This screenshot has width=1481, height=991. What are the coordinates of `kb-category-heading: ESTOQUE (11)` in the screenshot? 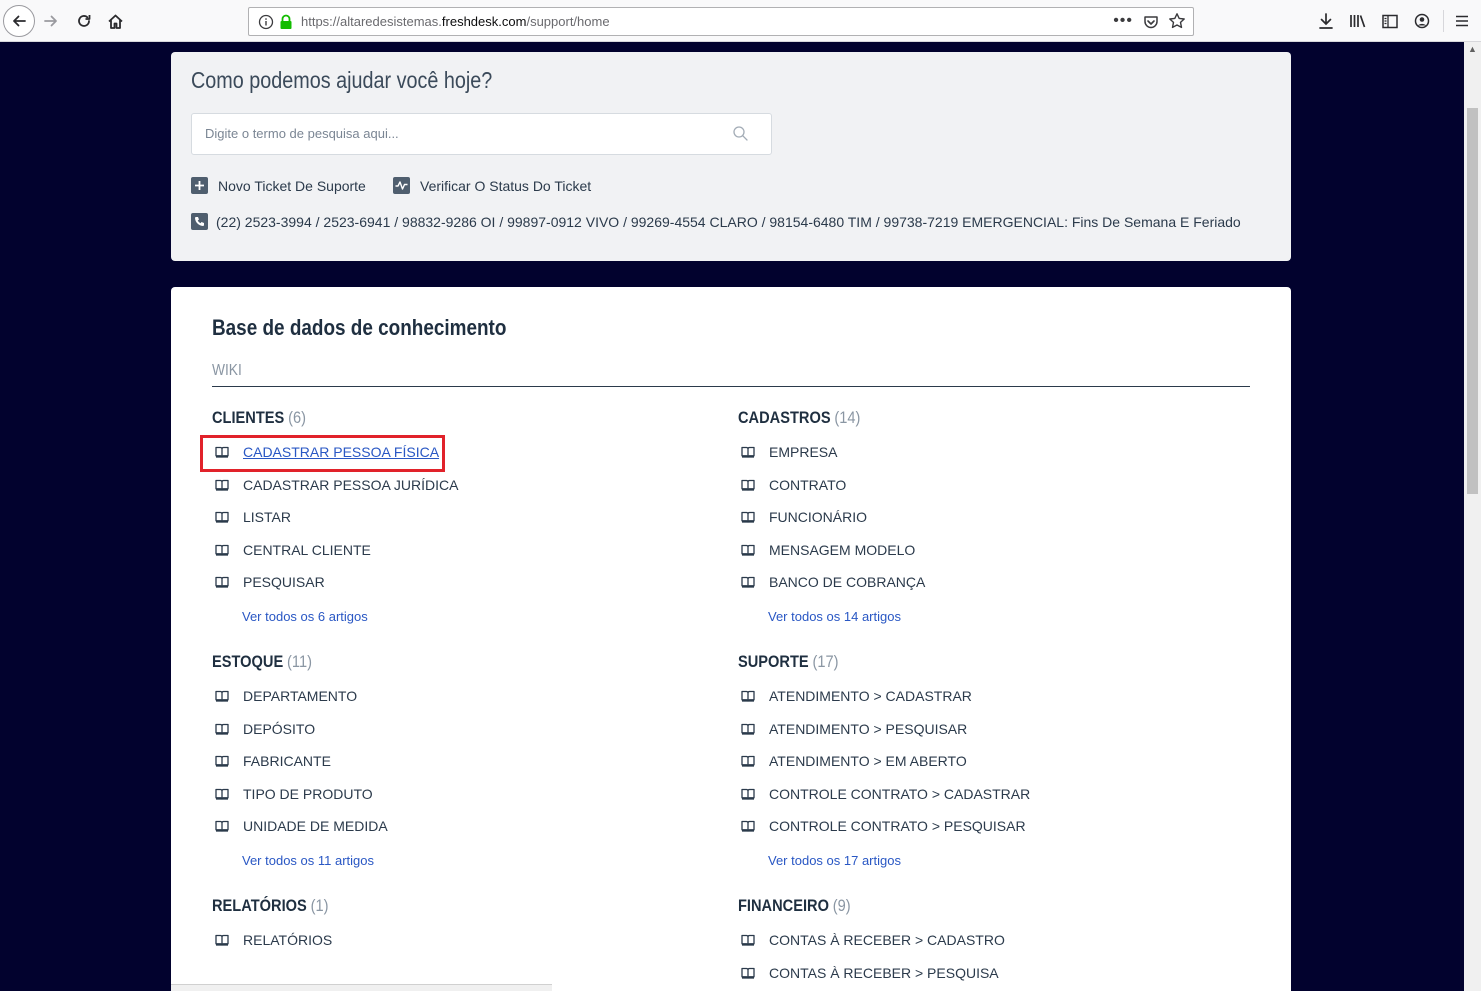 It's located at (262, 662).